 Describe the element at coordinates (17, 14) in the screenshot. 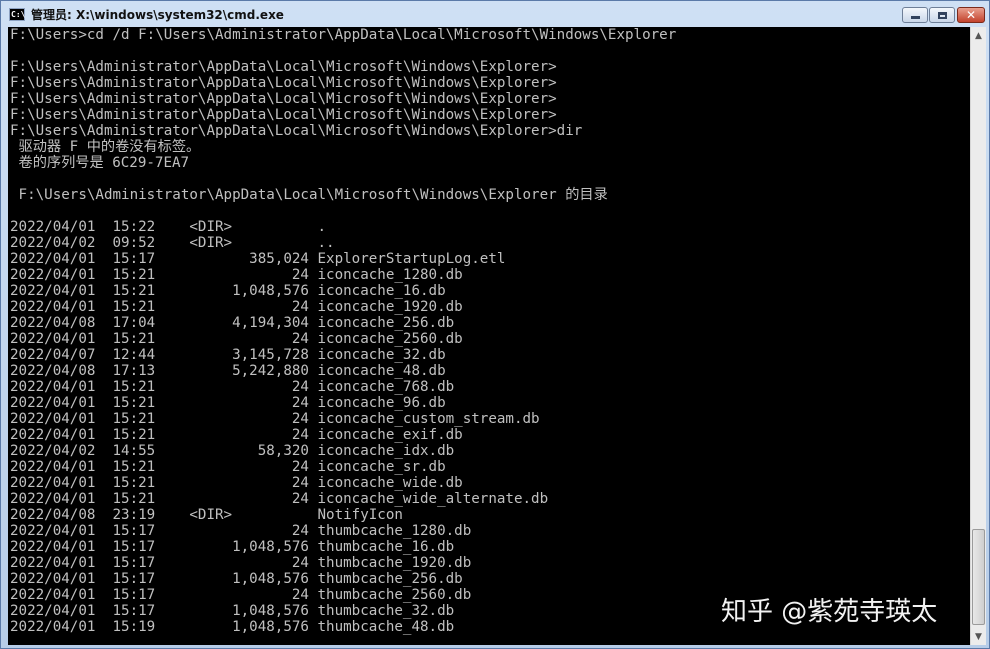

I see `cmd-icon: C:\` at that location.